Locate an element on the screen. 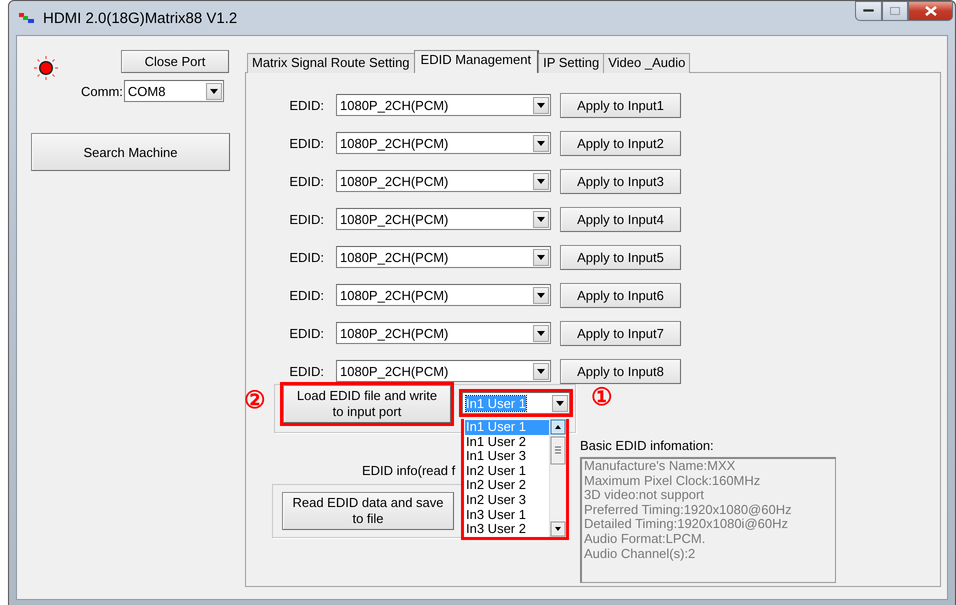  dropdown-option: In3 User 2 is located at coordinates (507, 529).